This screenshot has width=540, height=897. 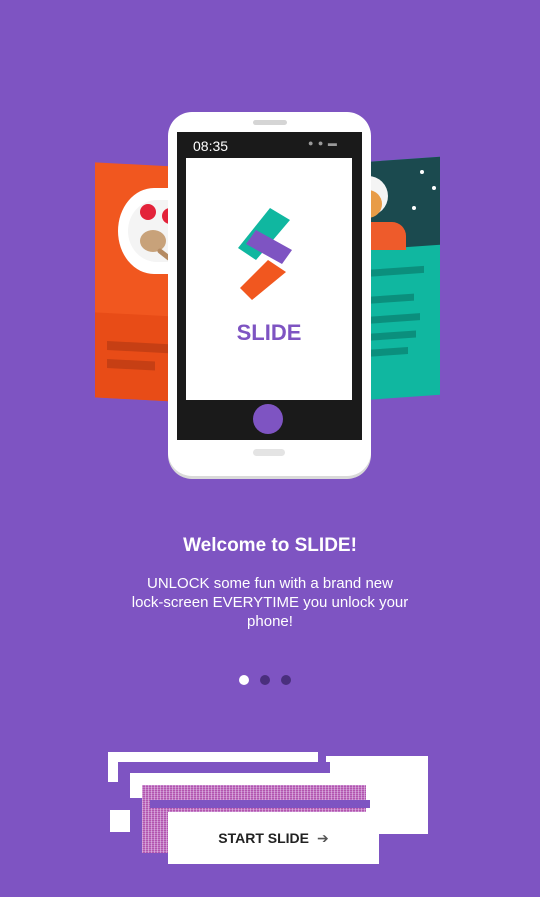 I want to click on start-slide-label: START SLIDE, so click(x=263, y=838).